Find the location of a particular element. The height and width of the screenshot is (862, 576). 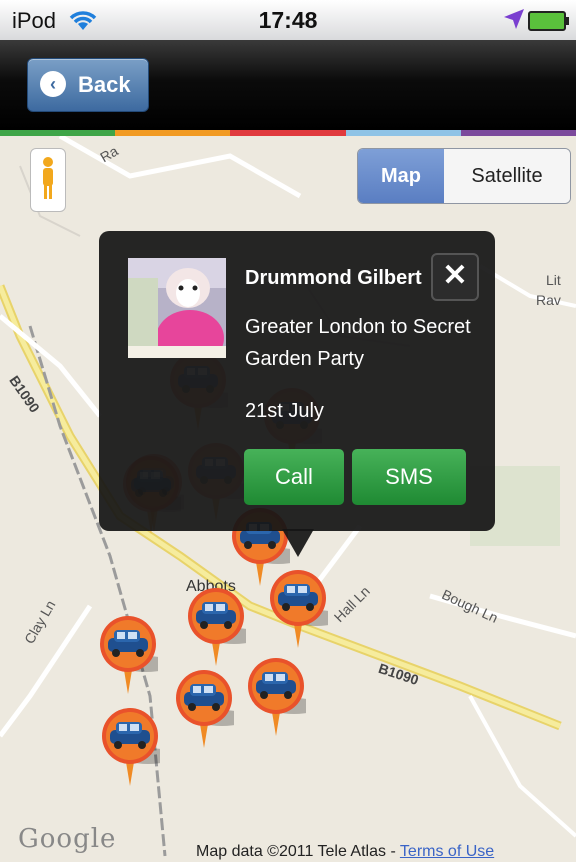

location-arrow-icon is located at coordinates (514, 21).